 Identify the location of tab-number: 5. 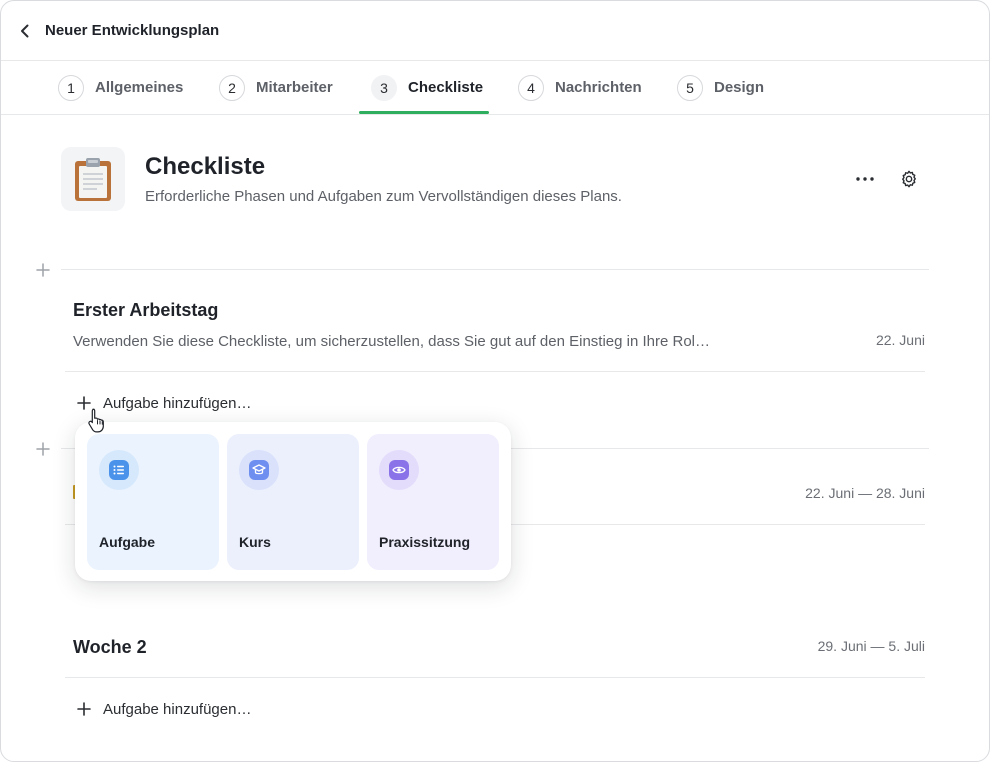
(690, 87).